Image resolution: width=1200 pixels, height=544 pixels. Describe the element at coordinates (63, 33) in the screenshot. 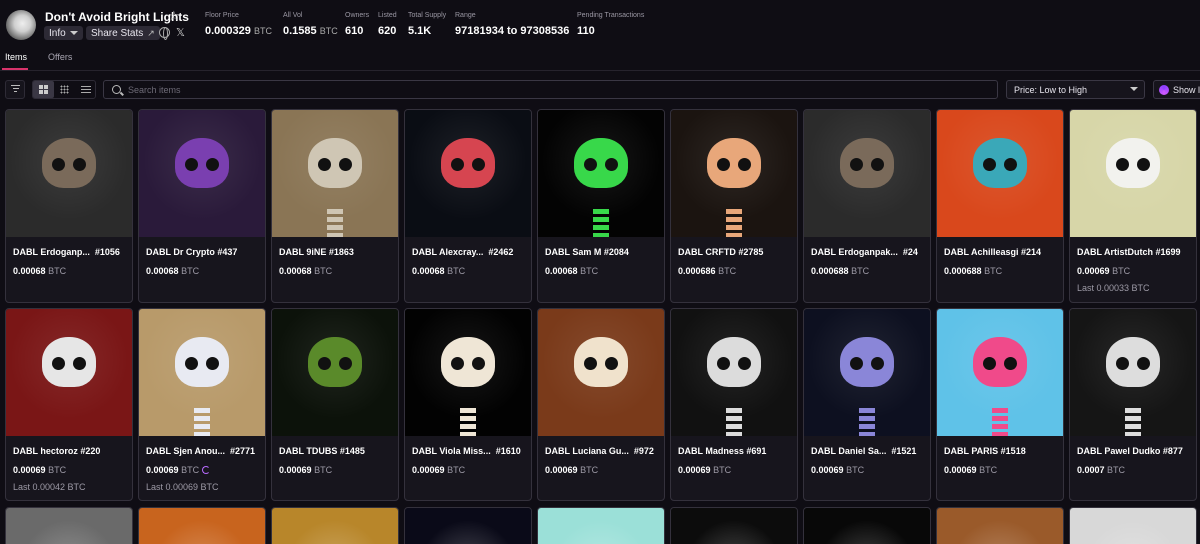

I see `info-dropdown: Info` at that location.